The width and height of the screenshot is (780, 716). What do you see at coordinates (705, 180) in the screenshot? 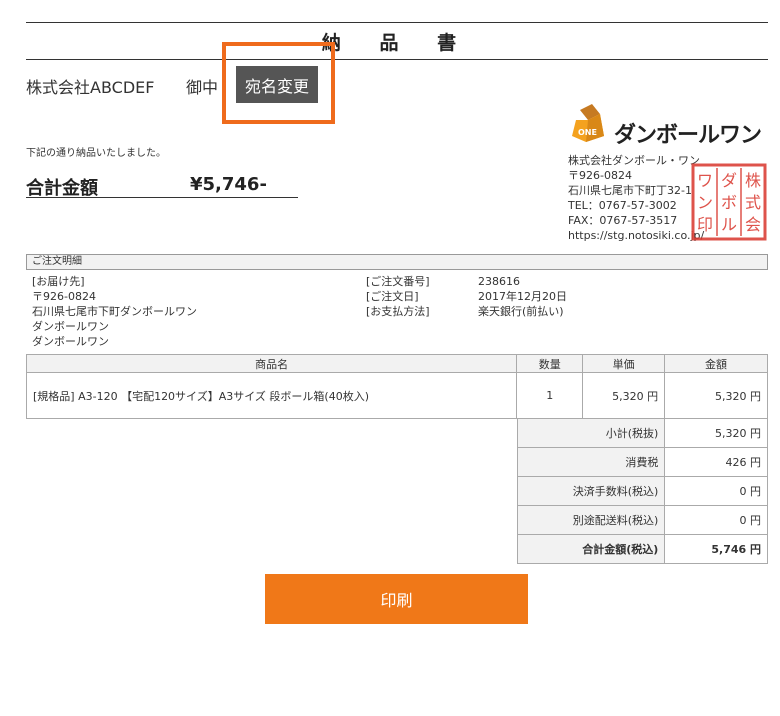
I see `svg-text: ワ` at bounding box center [705, 180].